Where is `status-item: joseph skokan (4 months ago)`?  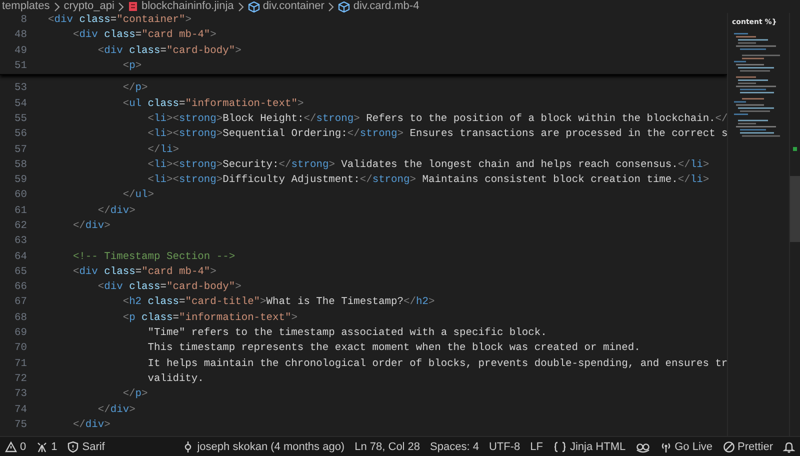
status-item: joseph skokan (4 months ago) is located at coordinates (263, 446).